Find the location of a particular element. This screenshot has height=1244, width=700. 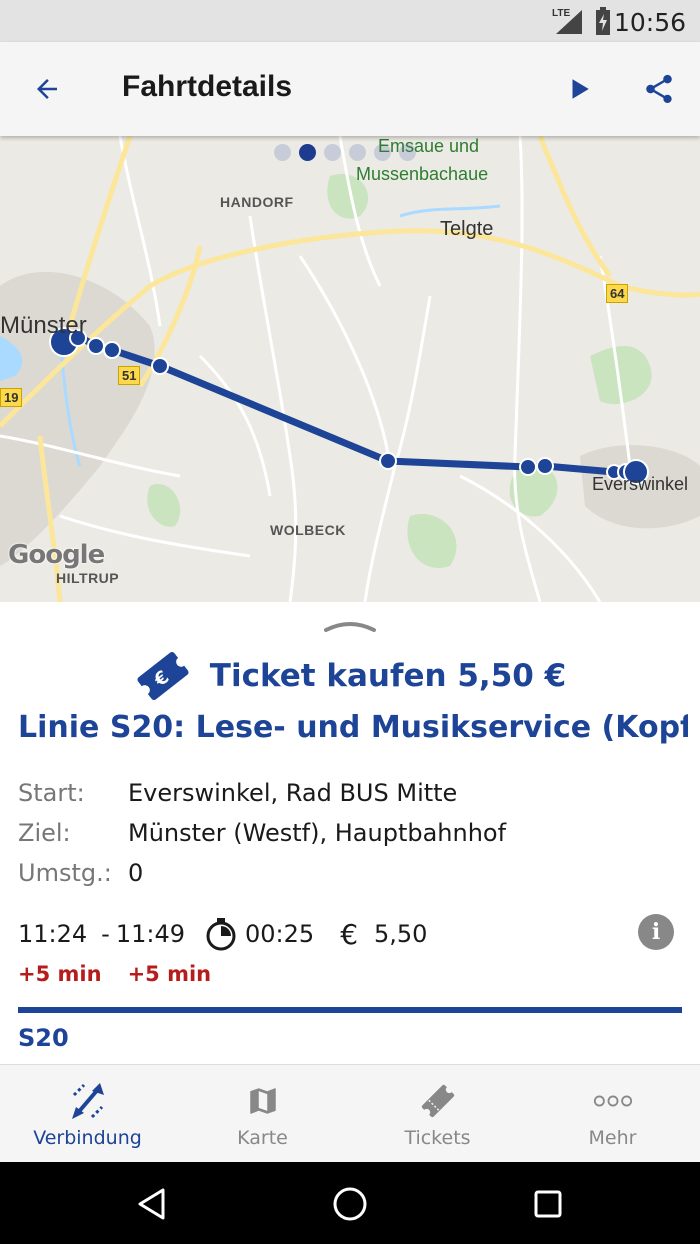

nav-verbindung: Verbindung is located at coordinates (87, 1114).